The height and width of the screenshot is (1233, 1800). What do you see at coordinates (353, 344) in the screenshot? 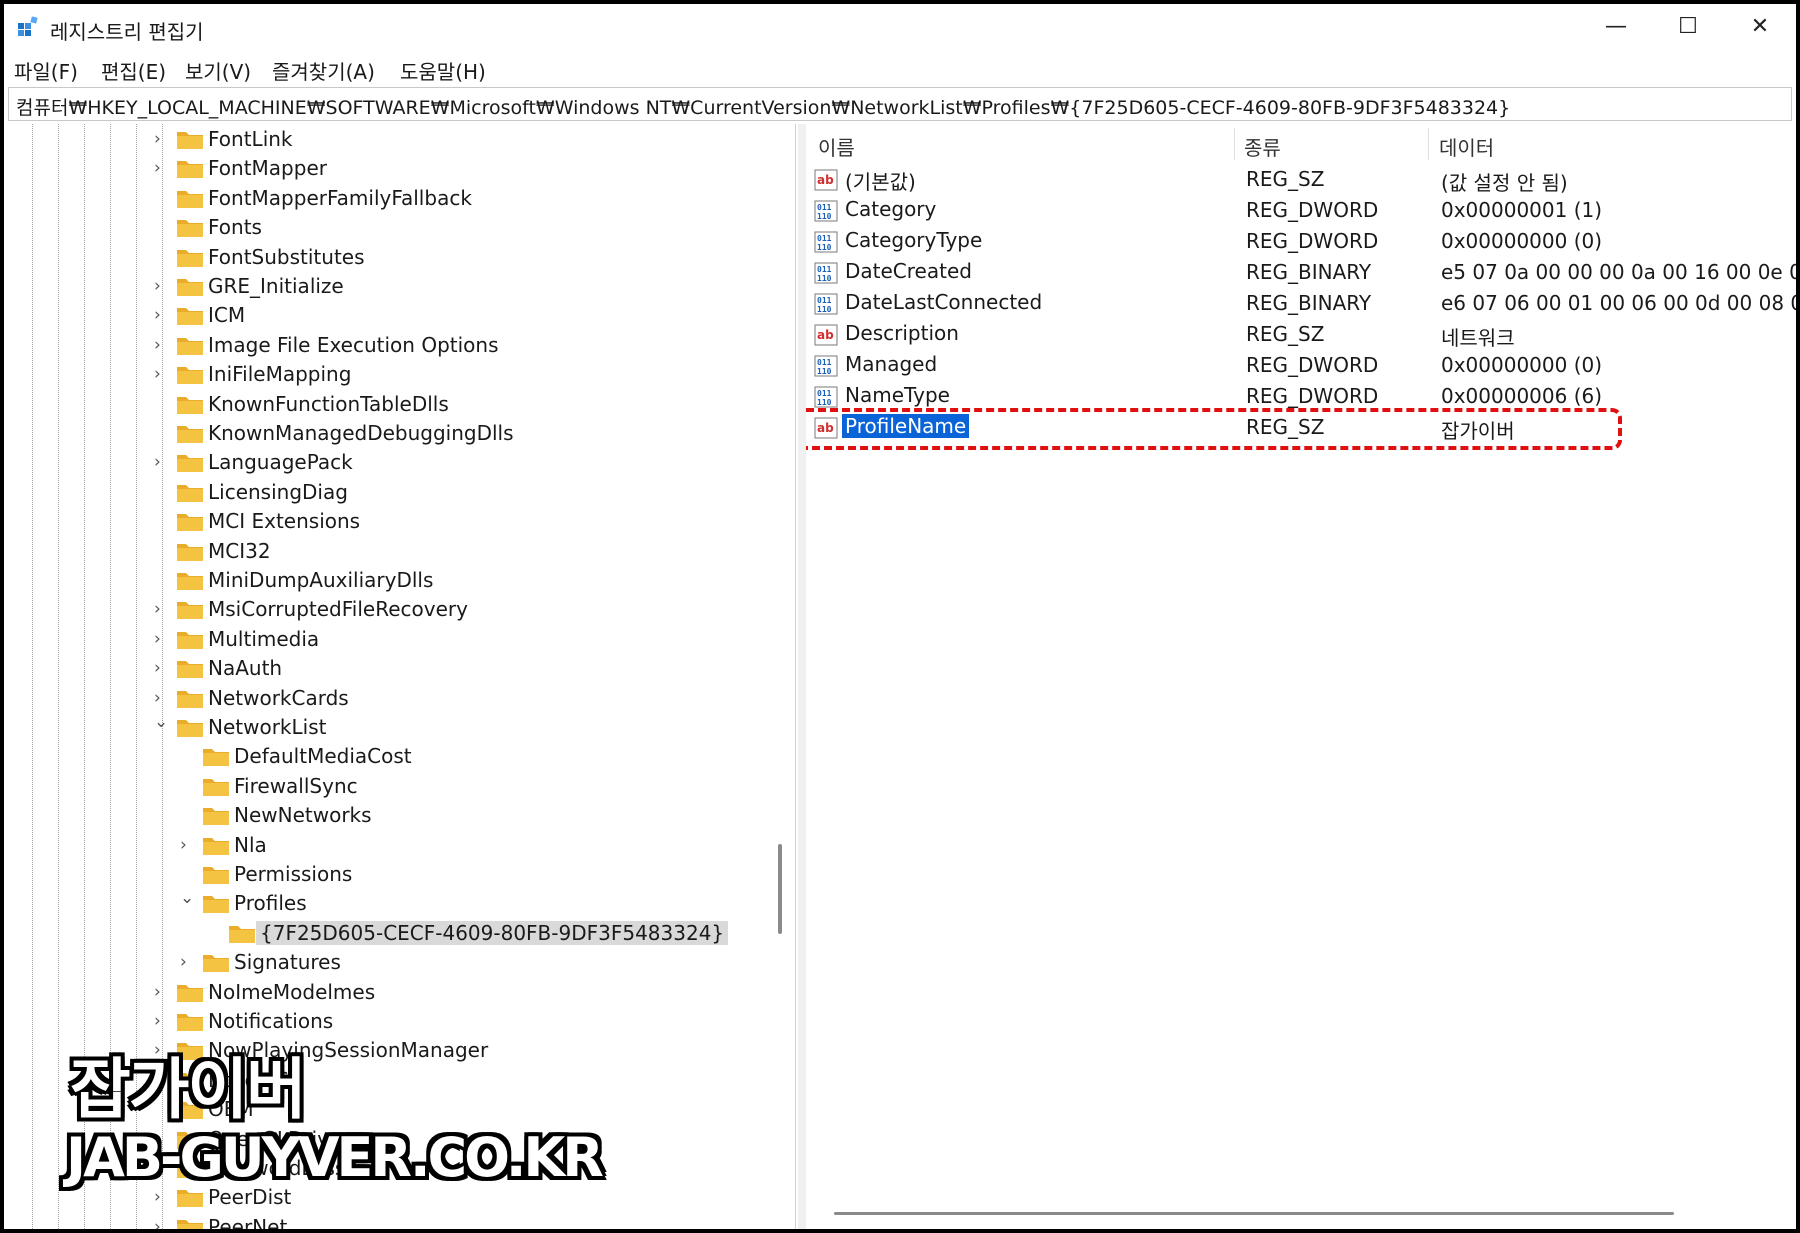
I see `tree-item-label: Image File Execution Options` at bounding box center [353, 344].